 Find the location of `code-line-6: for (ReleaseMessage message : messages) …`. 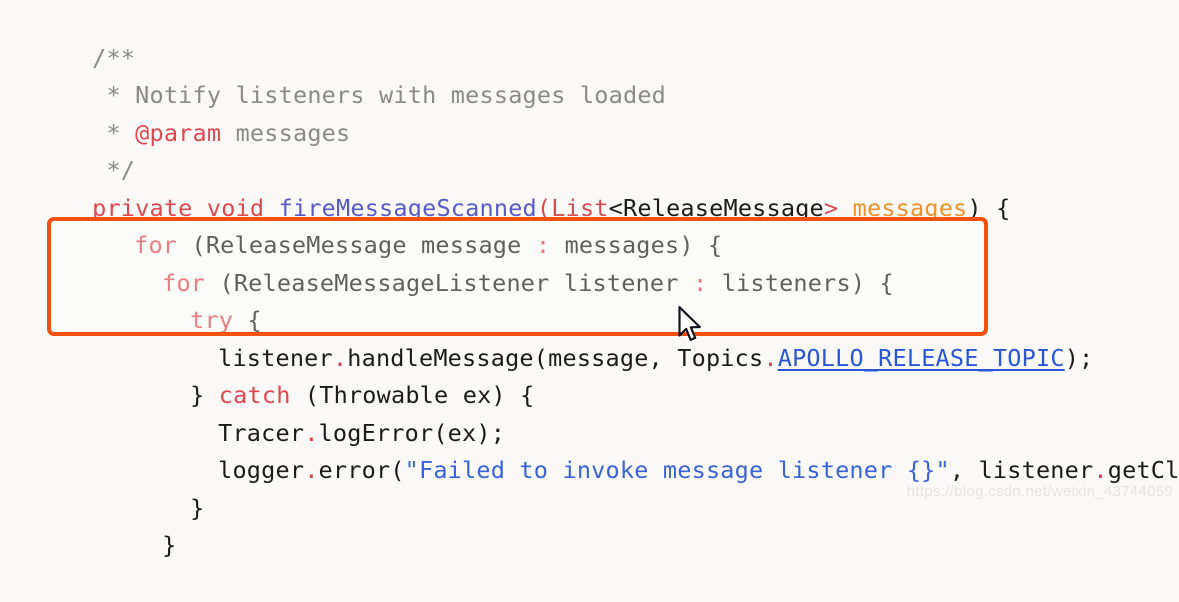

code-line-6: for (ReleaseMessage message : messages) … is located at coordinates (592, 224).